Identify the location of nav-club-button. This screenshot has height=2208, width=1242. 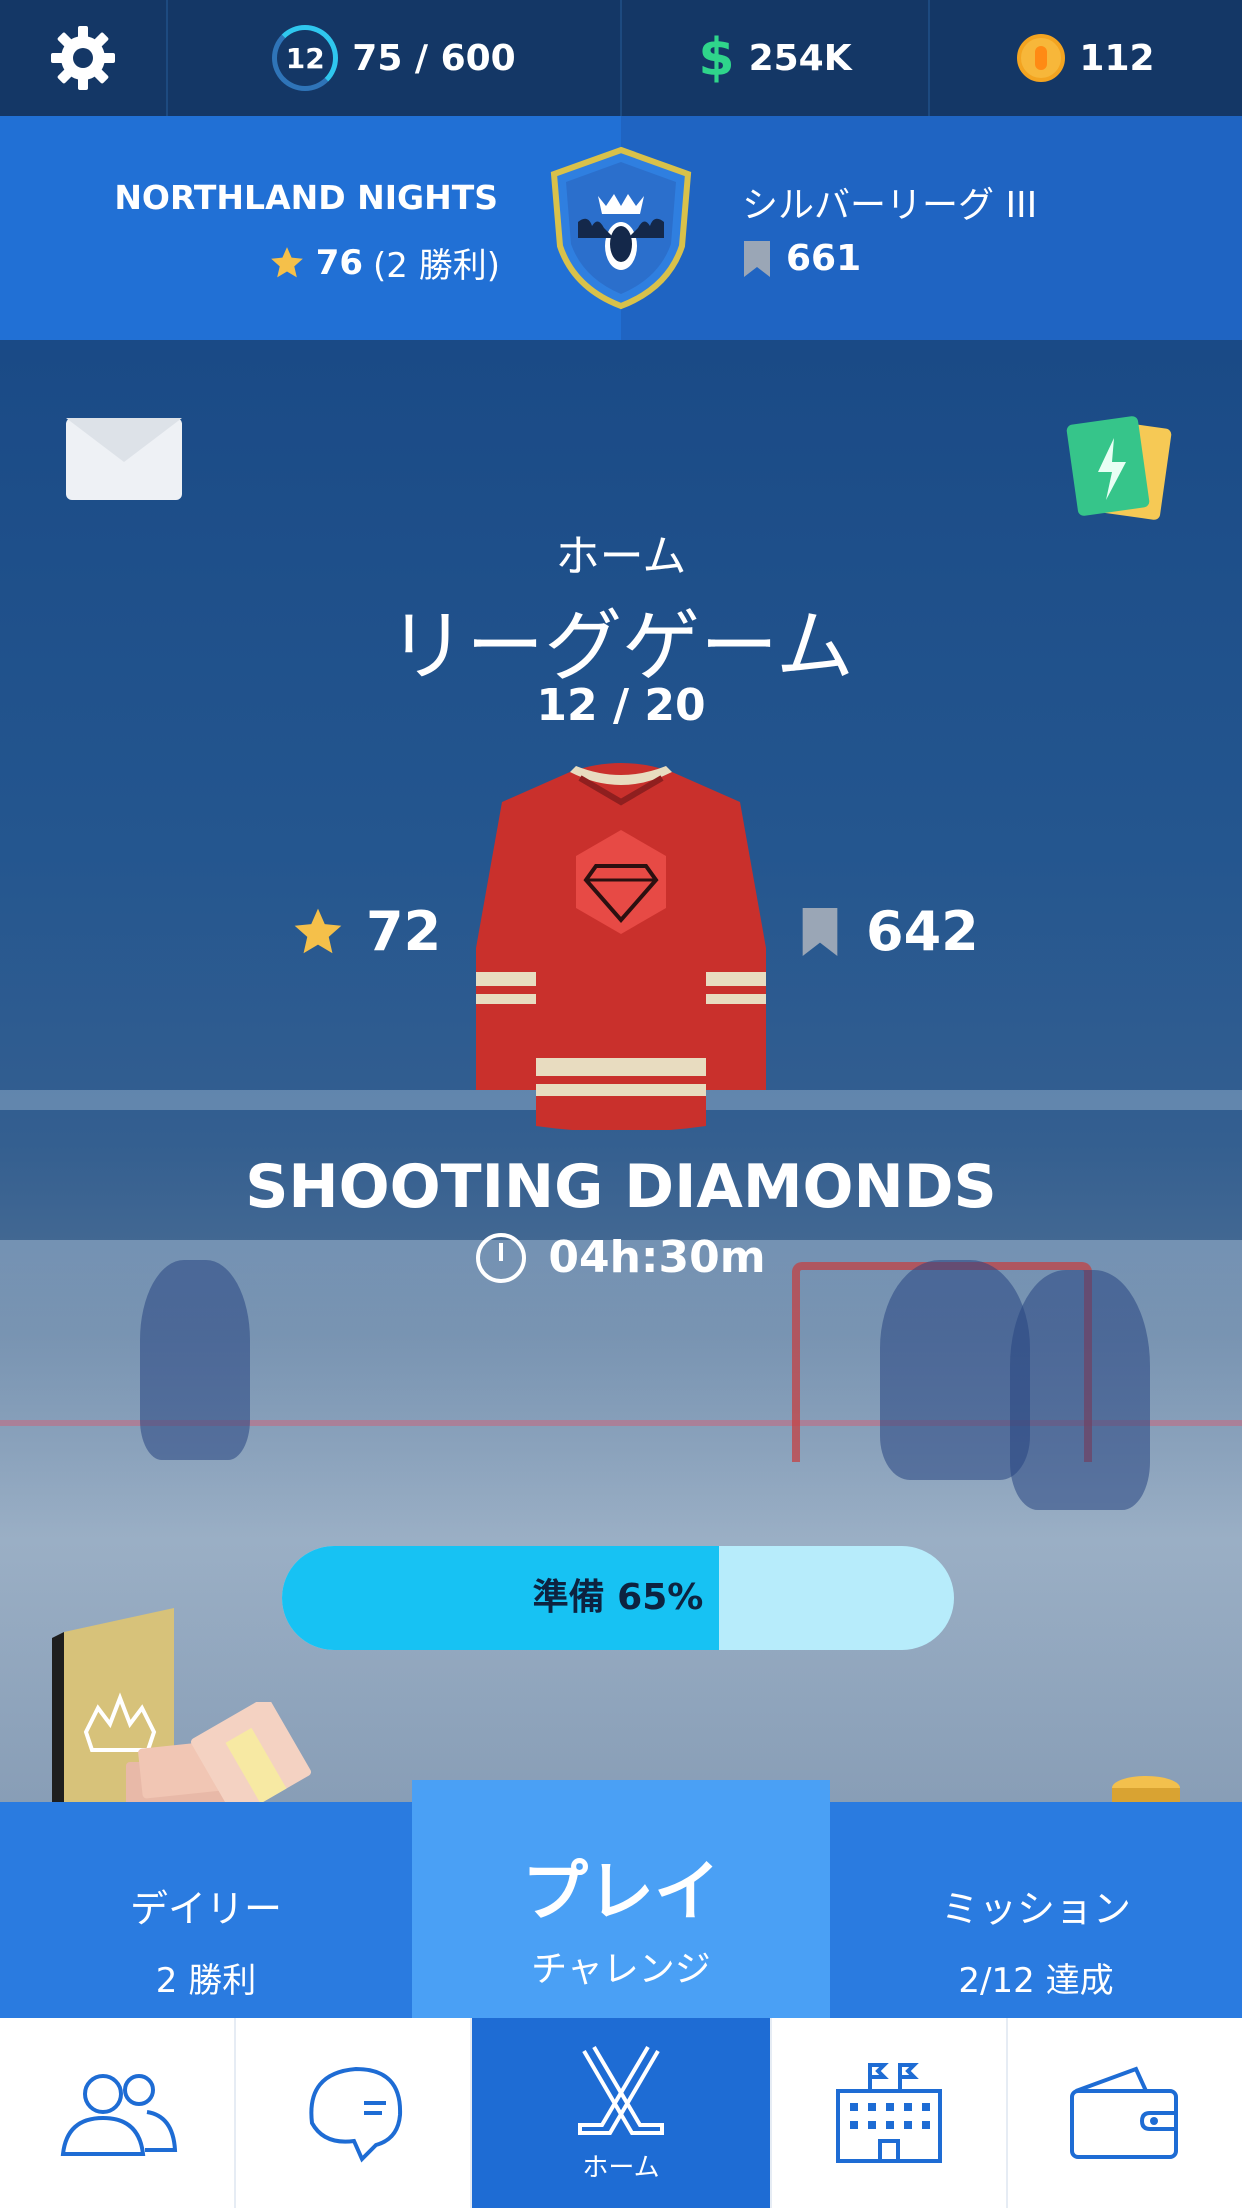
(890, 2113).